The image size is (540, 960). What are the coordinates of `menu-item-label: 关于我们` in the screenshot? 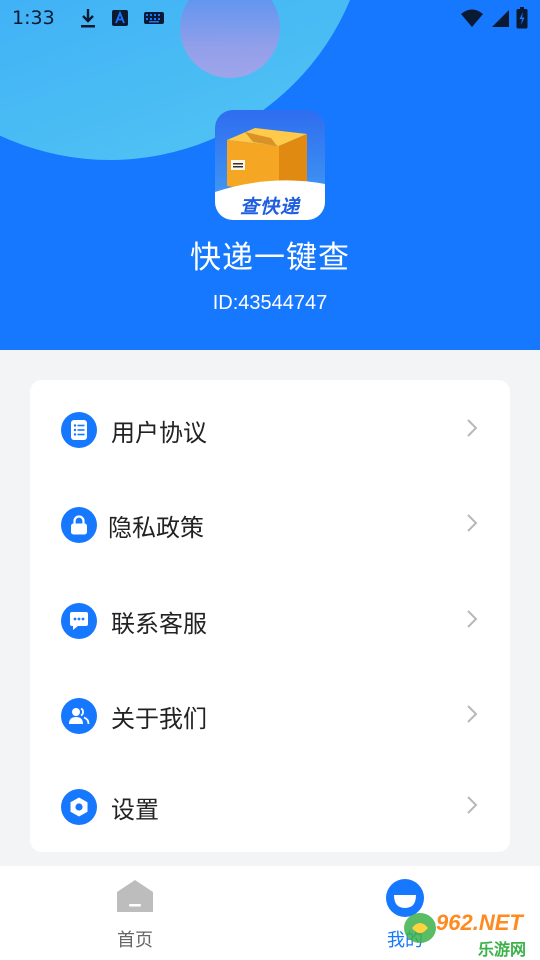 It's located at (159, 718).